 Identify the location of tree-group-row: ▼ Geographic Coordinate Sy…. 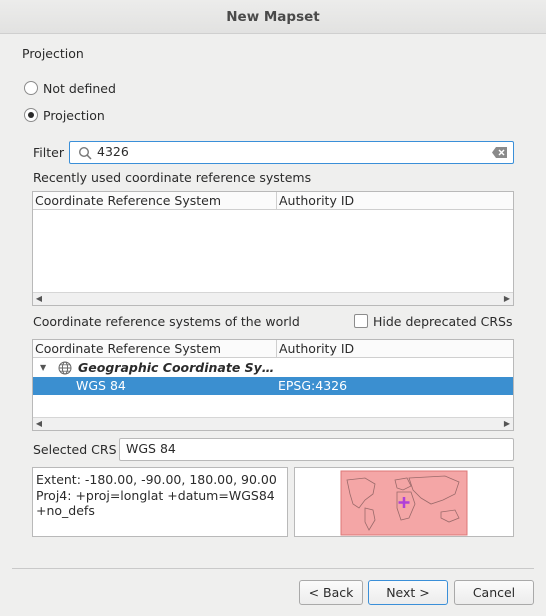
(273, 368).